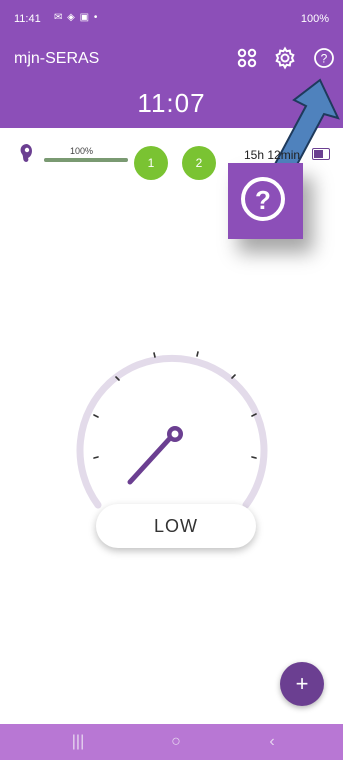 The image size is (343, 760). Describe the element at coordinates (27, 19) in the screenshot. I see `status-time: 11:41` at that location.